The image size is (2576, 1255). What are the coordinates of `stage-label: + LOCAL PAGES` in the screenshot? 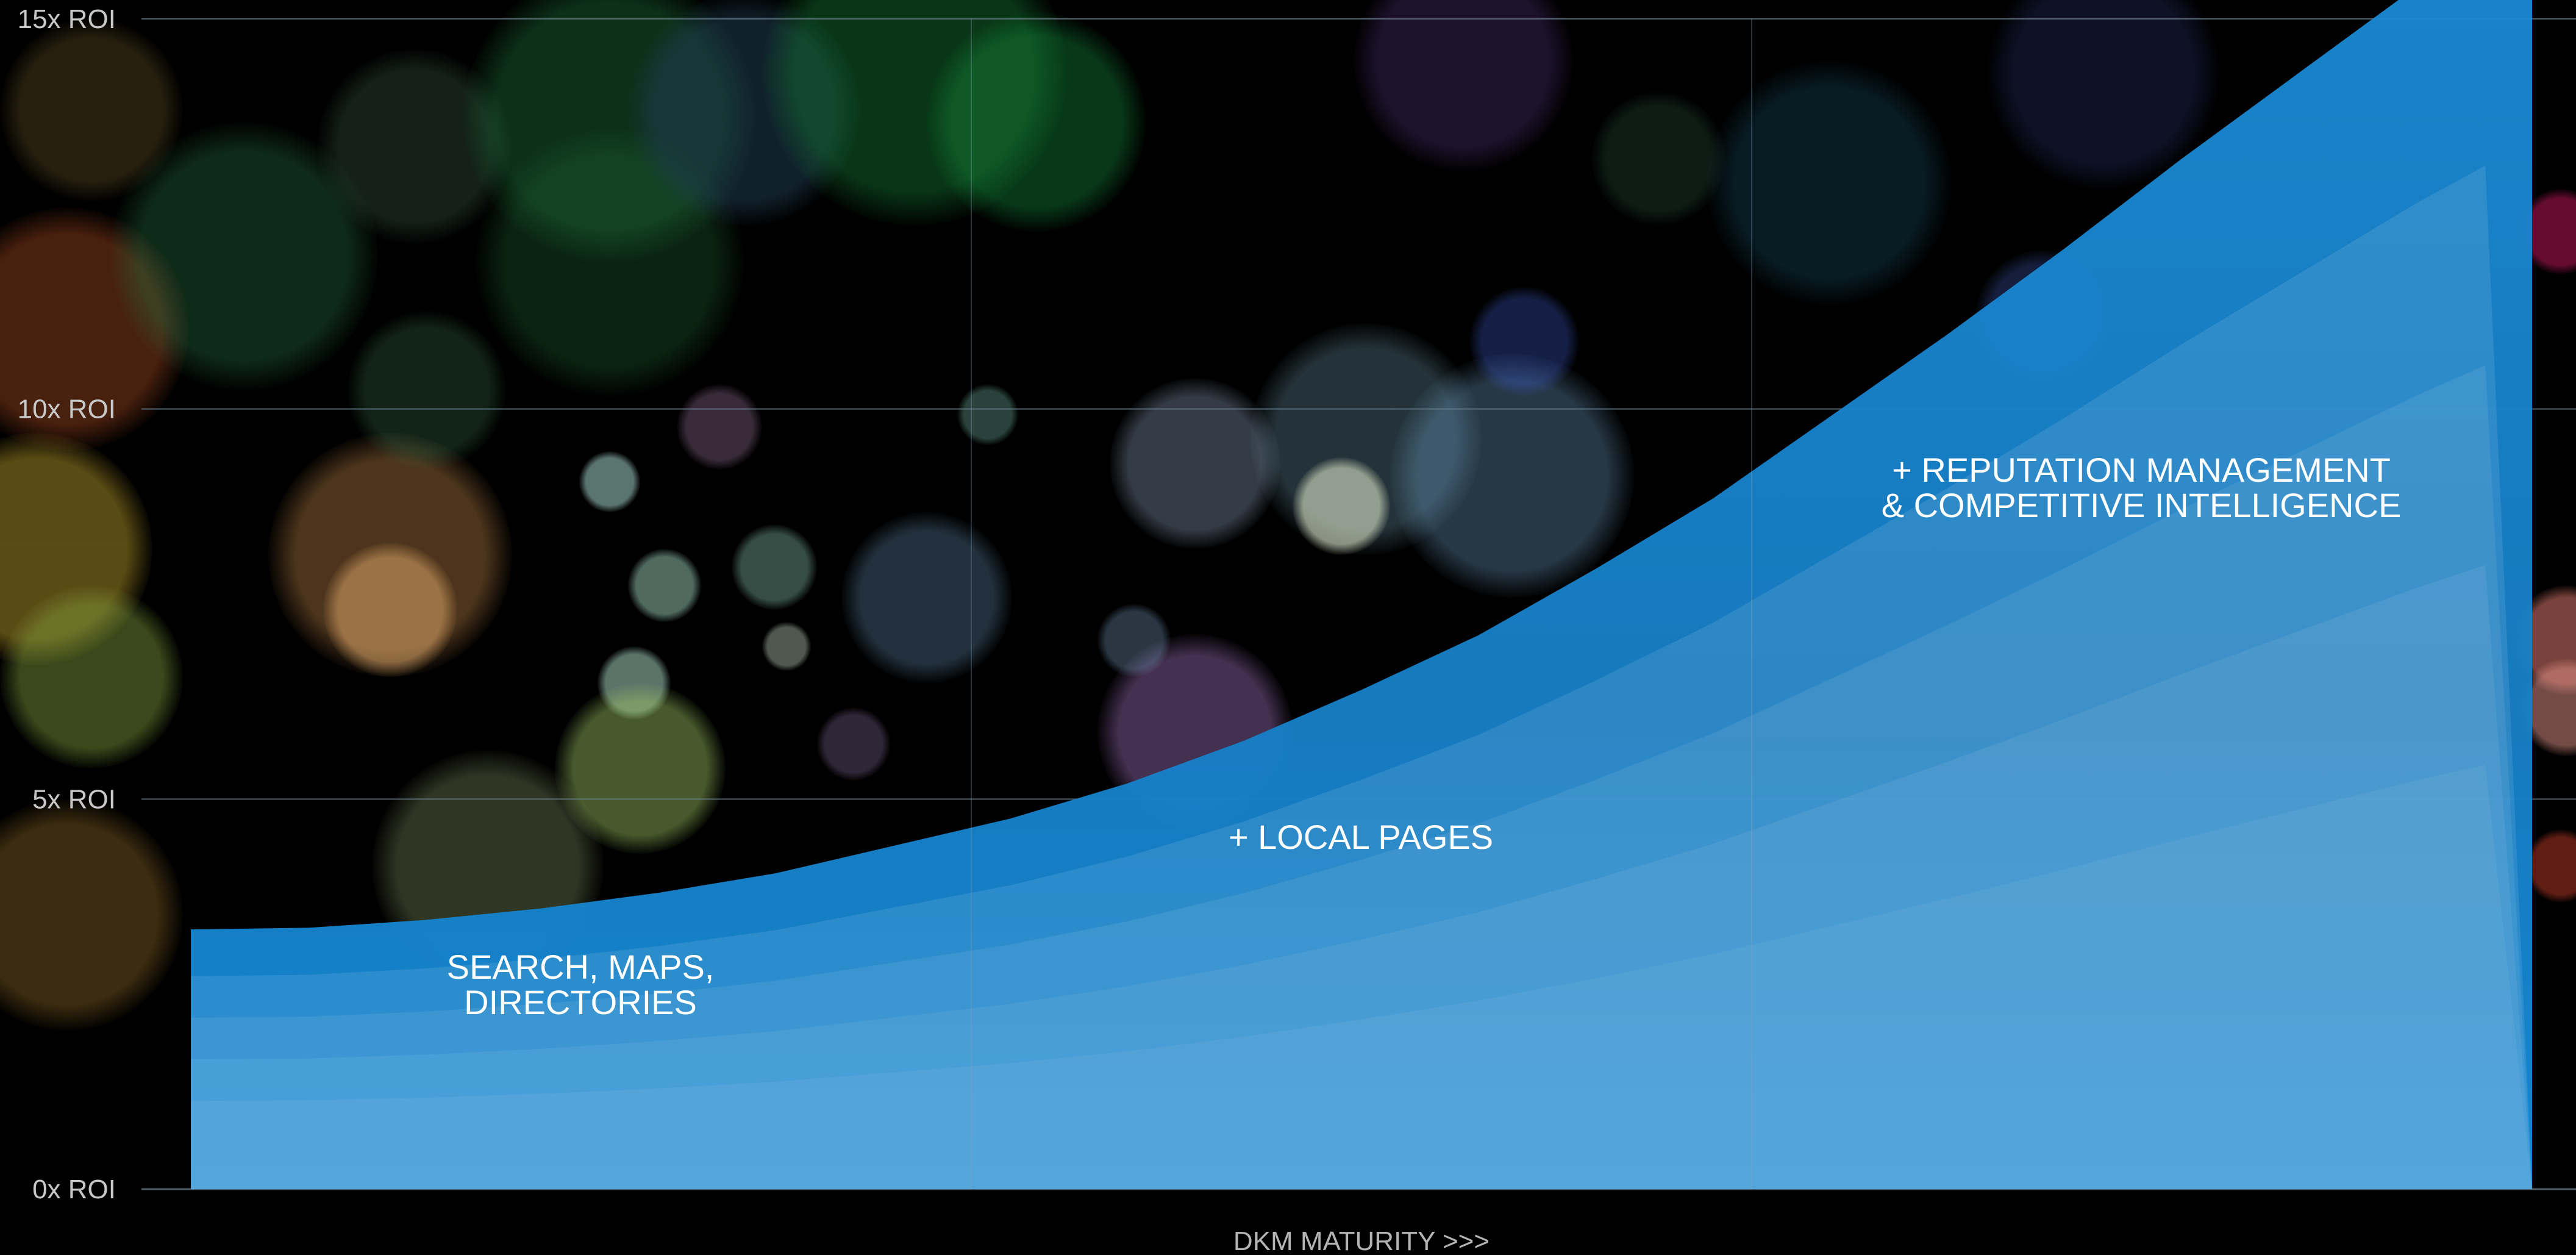 It's located at (1361, 837).